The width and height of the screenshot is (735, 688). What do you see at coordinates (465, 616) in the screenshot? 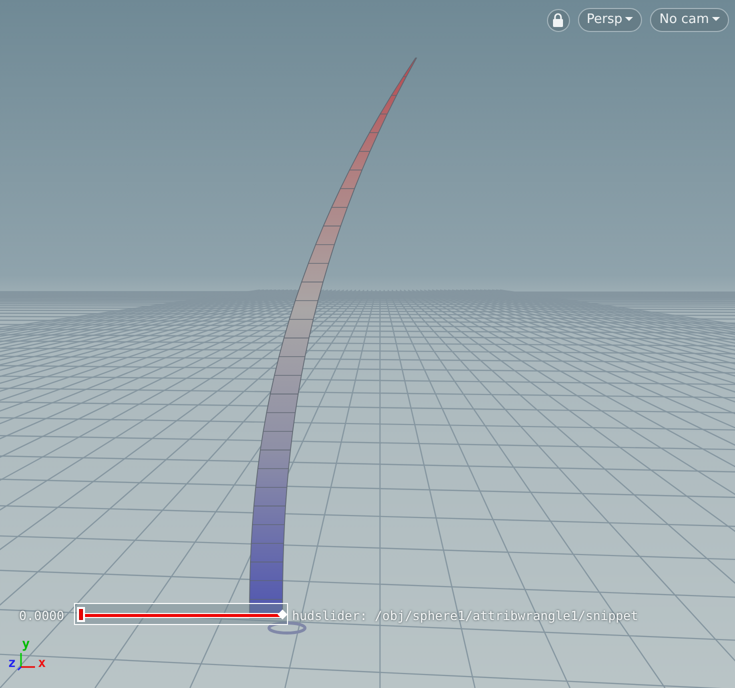
I see `slider-label: hudslider: /obj/sphere1/attribwrangle1/snippet` at bounding box center [465, 616].